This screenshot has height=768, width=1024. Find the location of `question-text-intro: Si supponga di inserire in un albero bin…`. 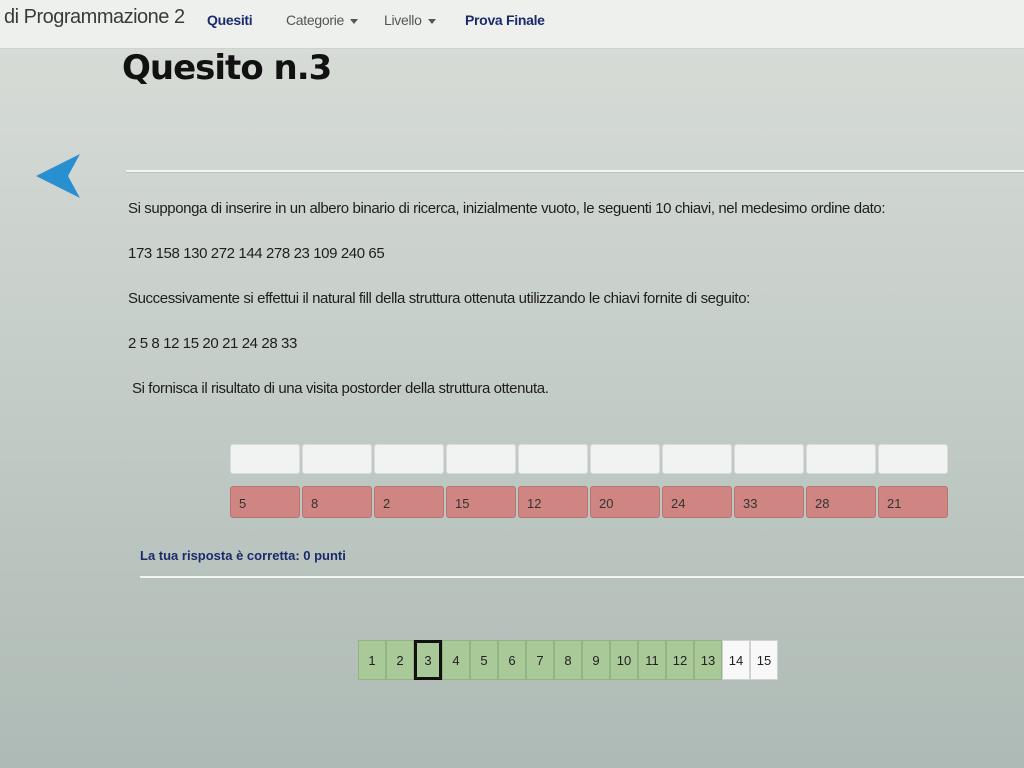

question-text-intro: Si supponga di inserire in un albero bin… is located at coordinates (507, 208).